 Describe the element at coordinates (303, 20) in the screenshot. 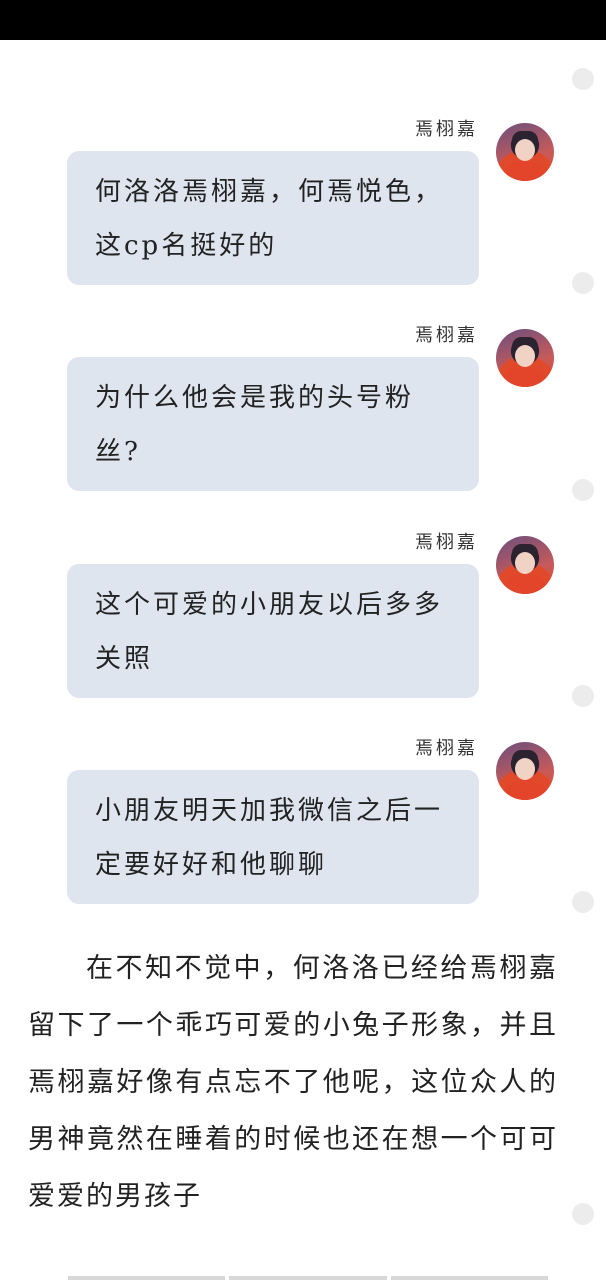

I see `status-bar` at that location.